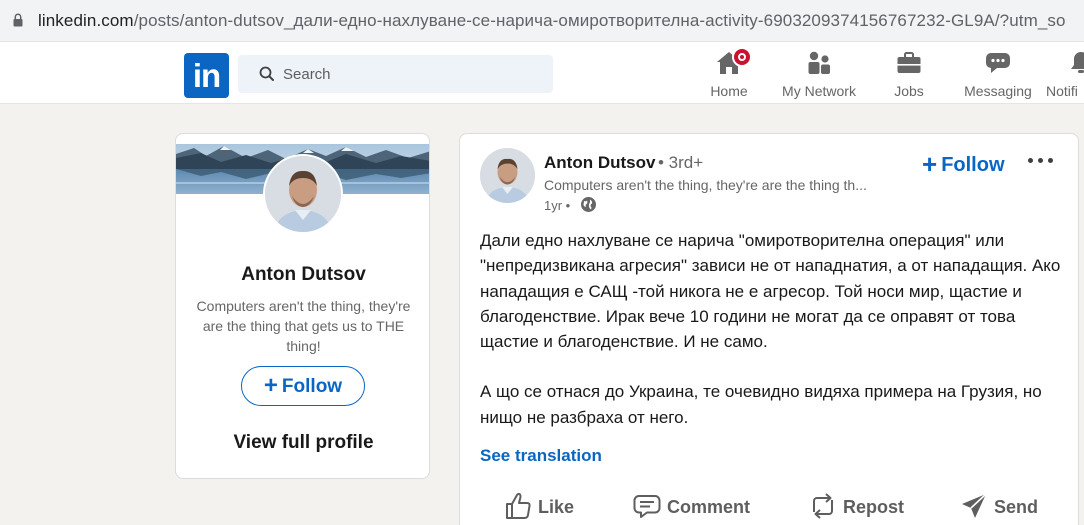 This screenshot has width=1084, height=525. Describe the element at coordinates (395, 74) in the screenshot. I see `search-bar: Search` at that location.